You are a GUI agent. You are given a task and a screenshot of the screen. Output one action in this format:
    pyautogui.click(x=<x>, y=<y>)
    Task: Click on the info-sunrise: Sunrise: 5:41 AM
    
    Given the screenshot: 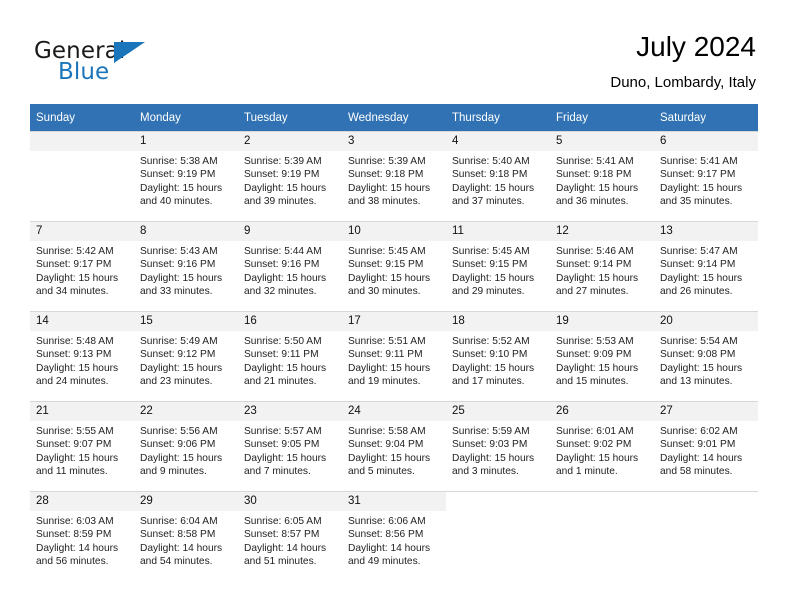 What is the action you would take?
    pyautogui.click(x=595, y=161)
    